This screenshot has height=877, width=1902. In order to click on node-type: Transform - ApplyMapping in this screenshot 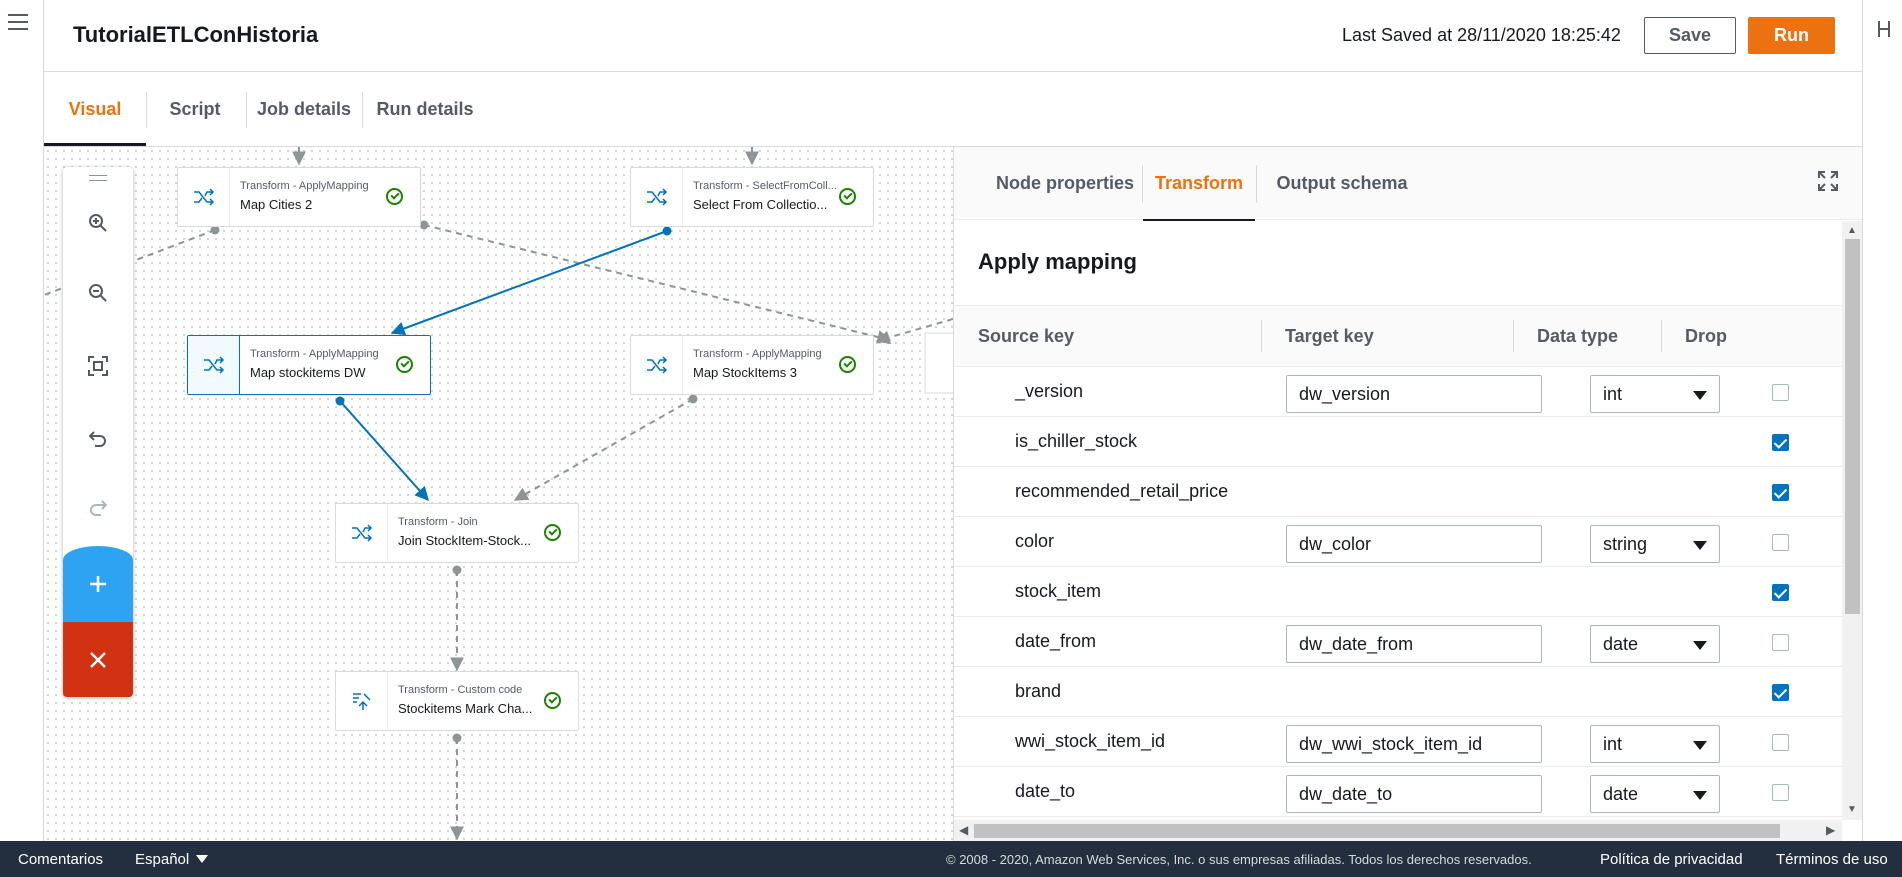, I will do `click(314, 354)`.